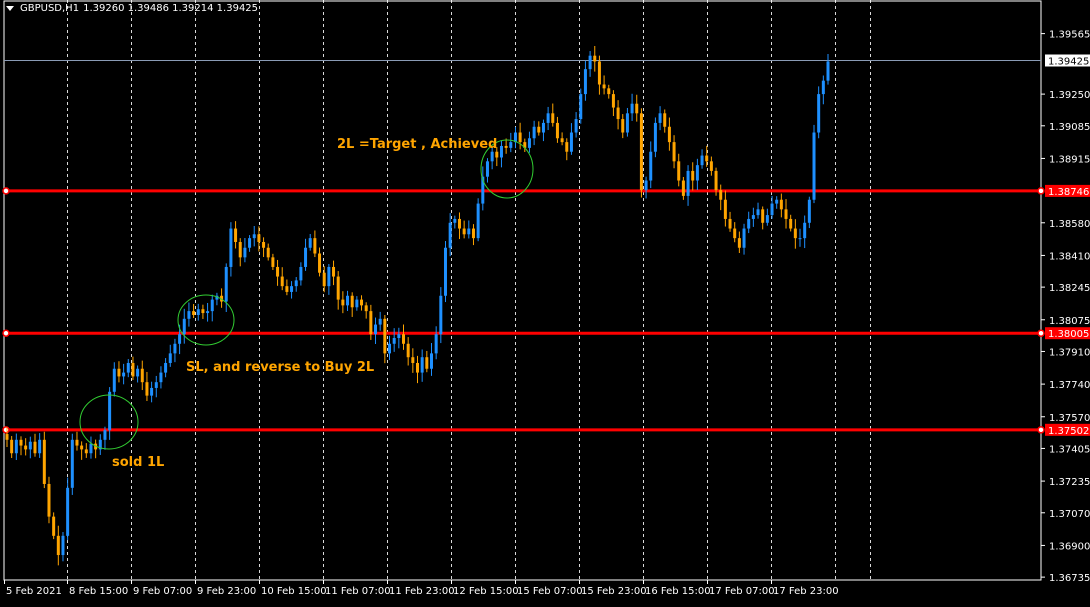 This screenshot has width=1090, height=607. Describe the element at coordinates (1069, 288) in the screenshot. I see `y-tick-label: 1.38245` at that location.